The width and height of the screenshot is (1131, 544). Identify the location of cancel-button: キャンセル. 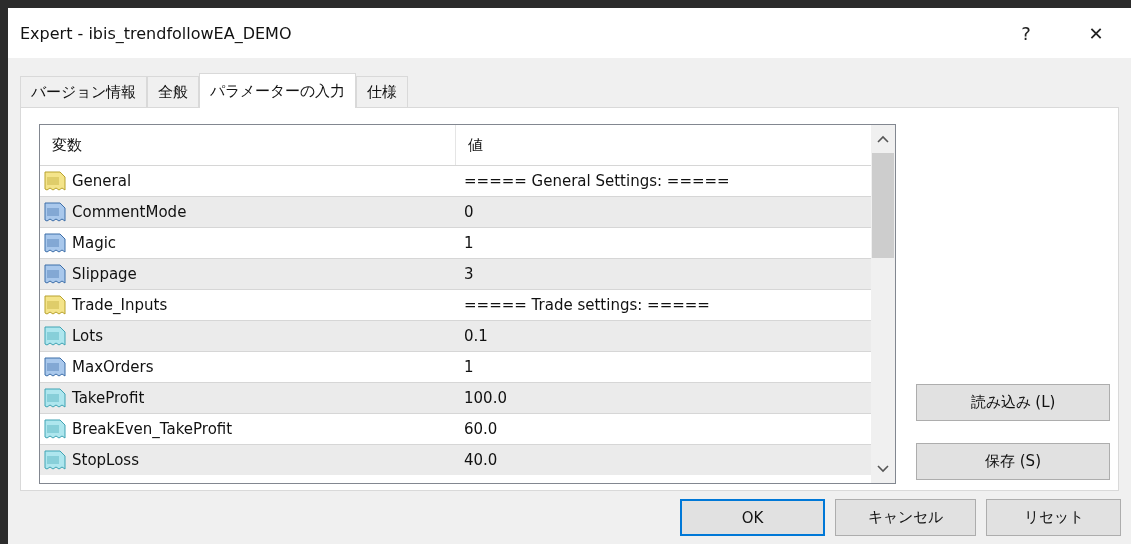
(905, 517).